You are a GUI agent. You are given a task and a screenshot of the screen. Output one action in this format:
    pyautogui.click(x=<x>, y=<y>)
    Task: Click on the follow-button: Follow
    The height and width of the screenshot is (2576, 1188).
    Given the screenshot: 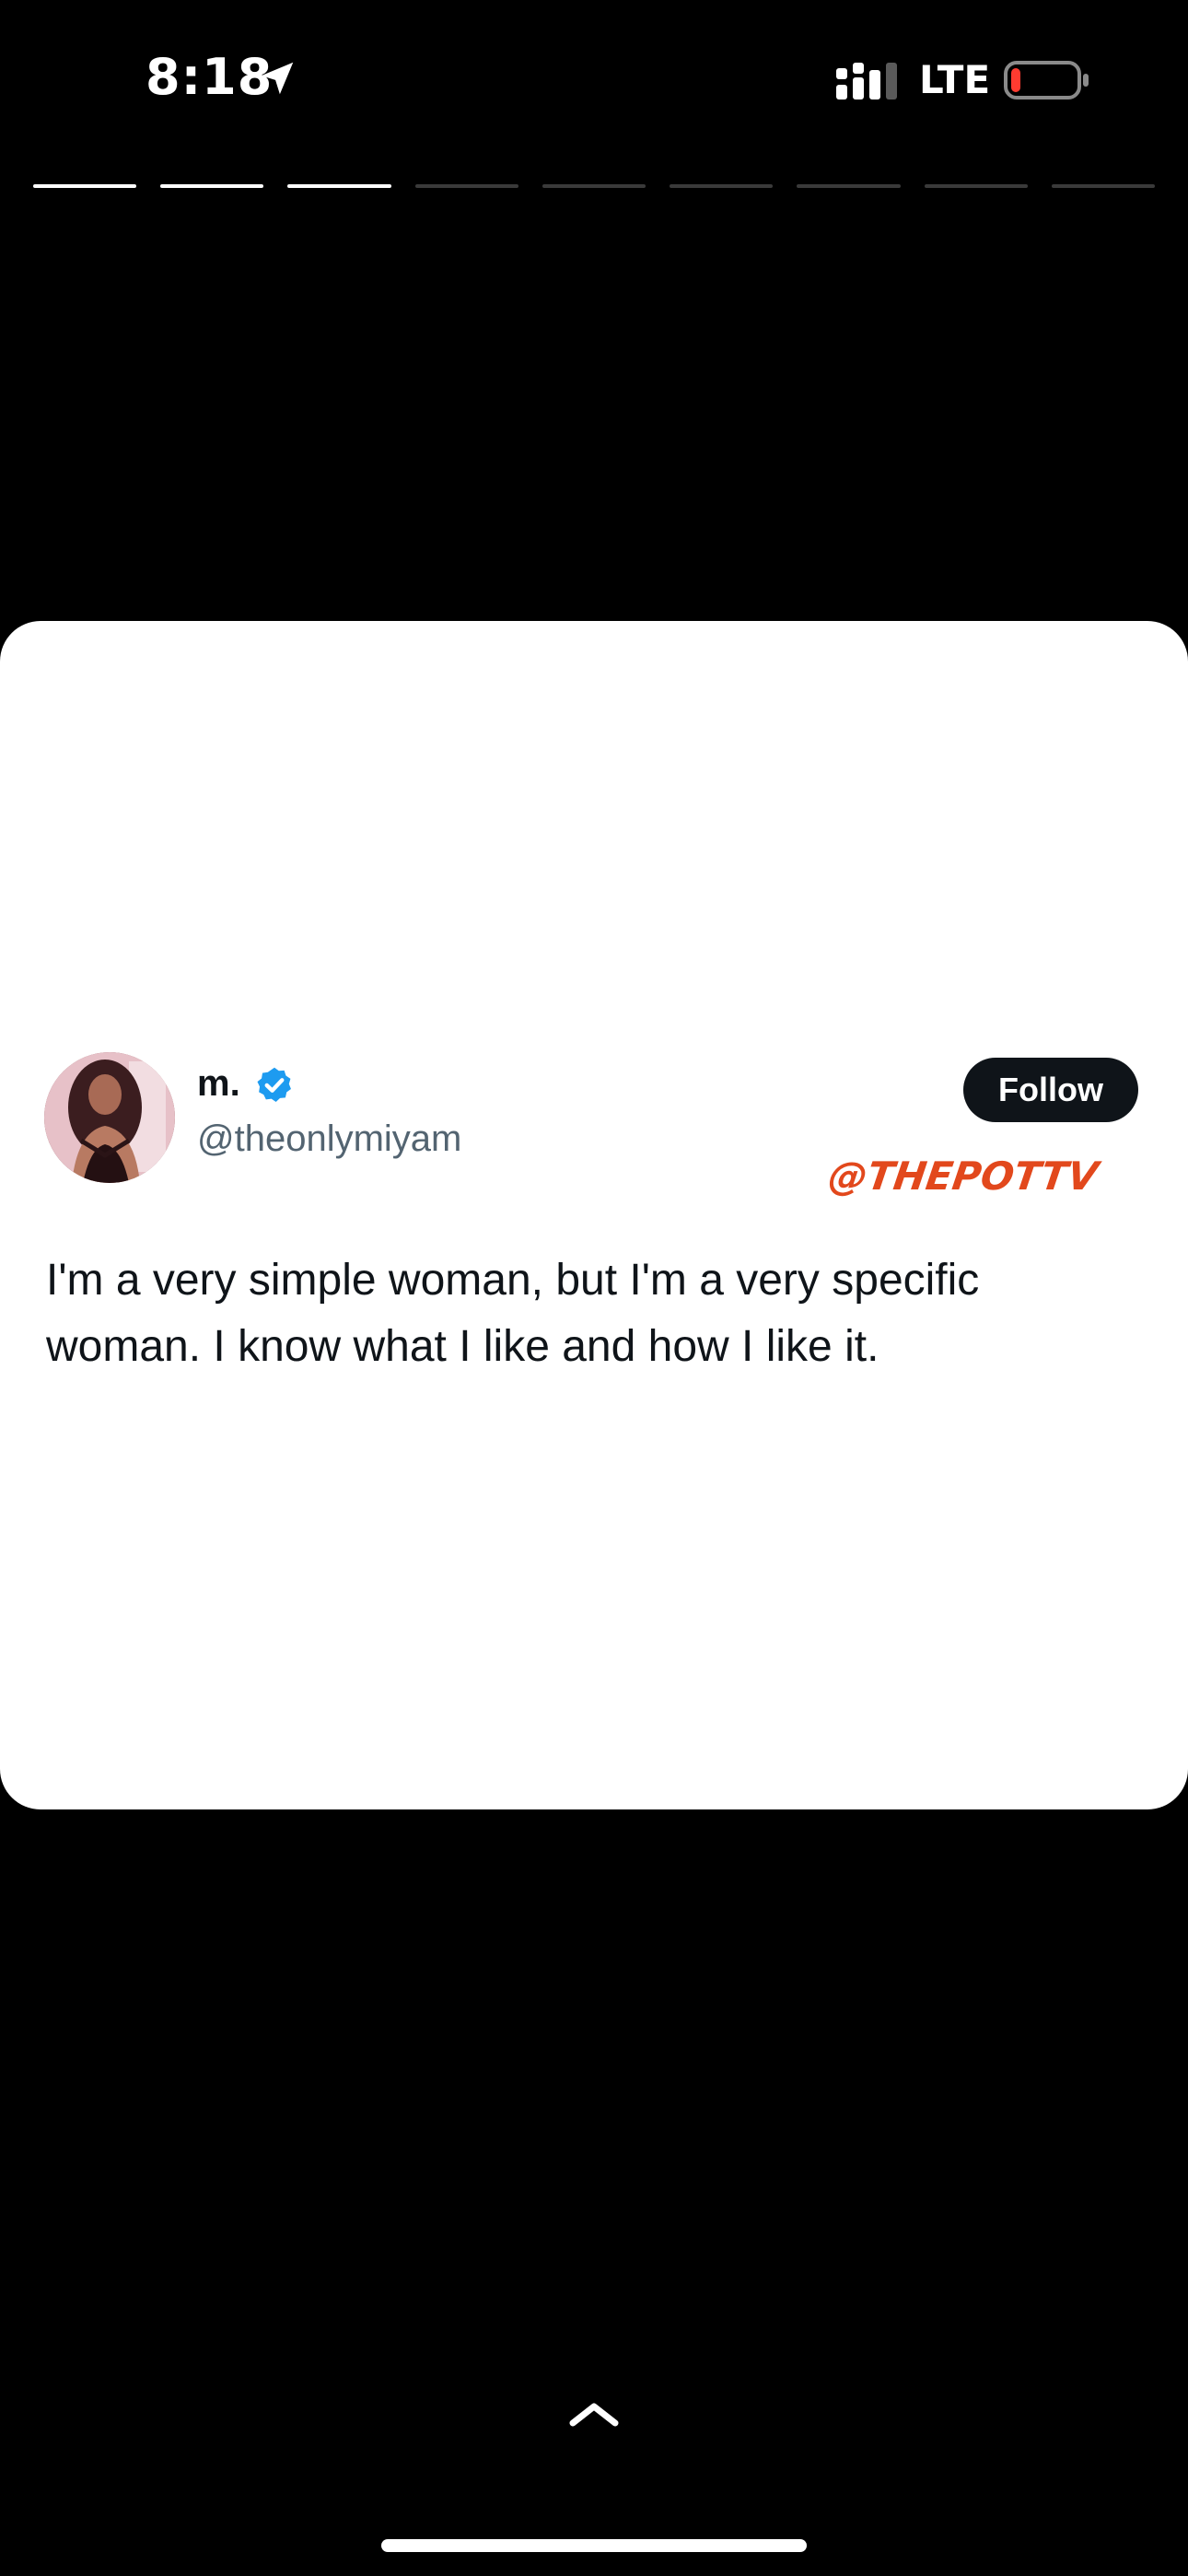 What is the action you would take?
    pyautogui.click(x=1050, y=1090)
    